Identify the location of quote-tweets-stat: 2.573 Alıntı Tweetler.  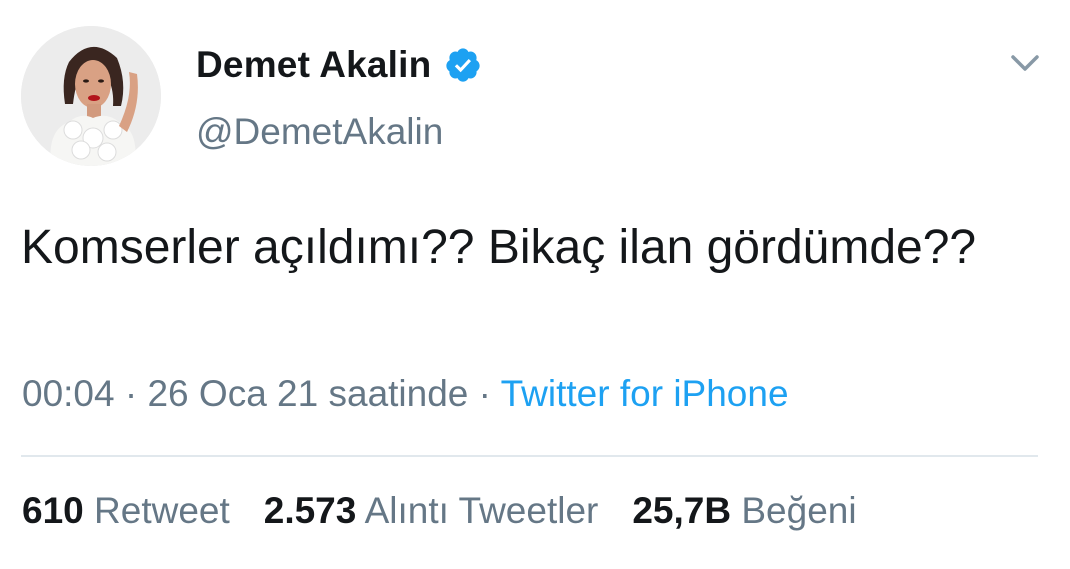
(431, 511).